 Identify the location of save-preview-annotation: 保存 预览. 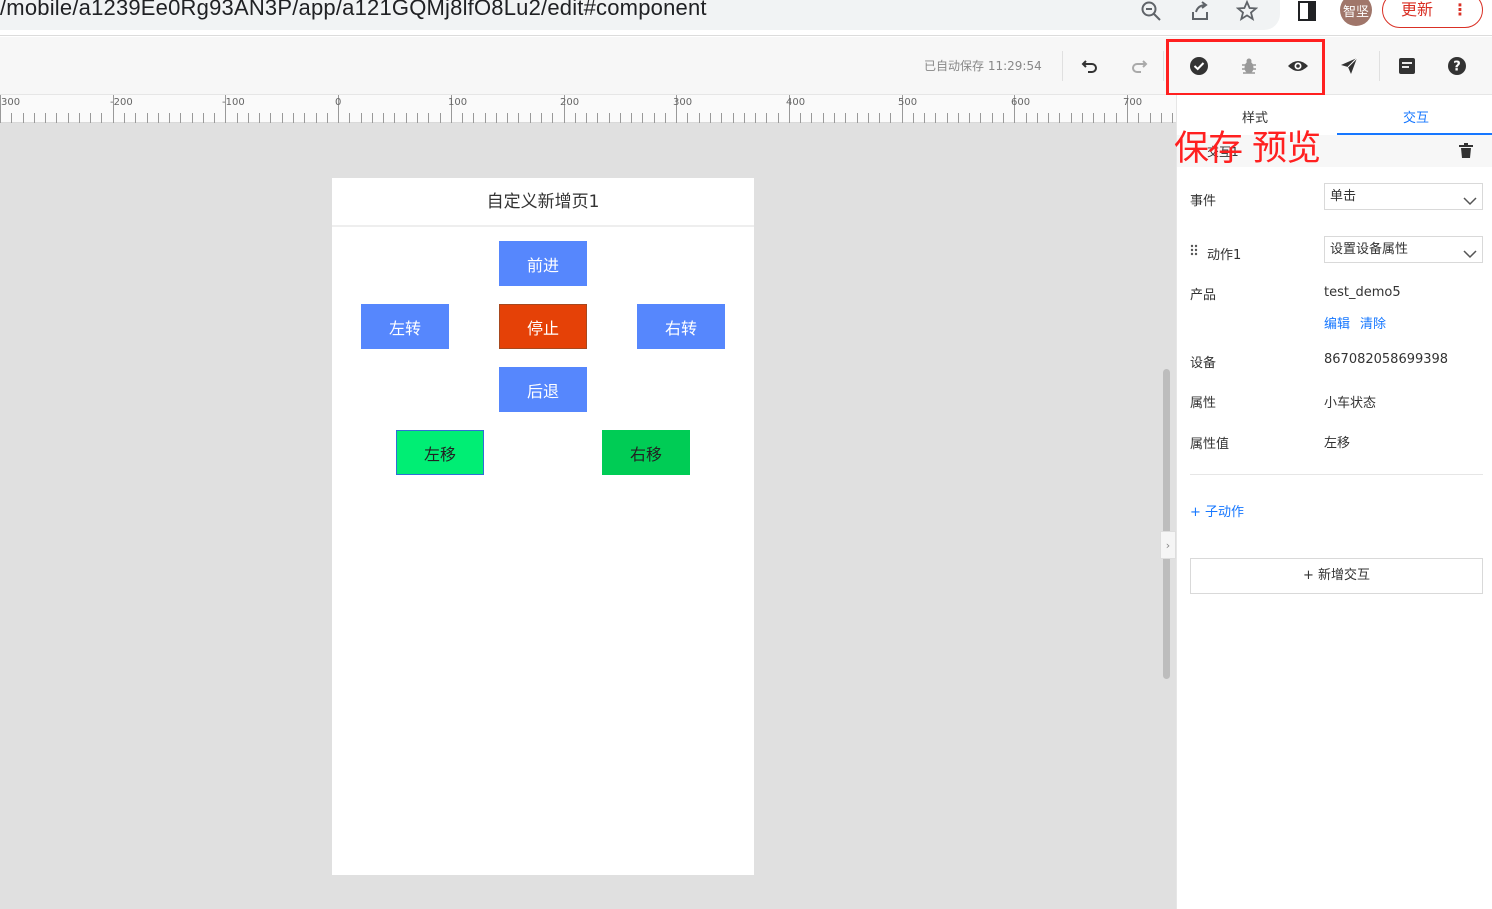
(1247, 149).